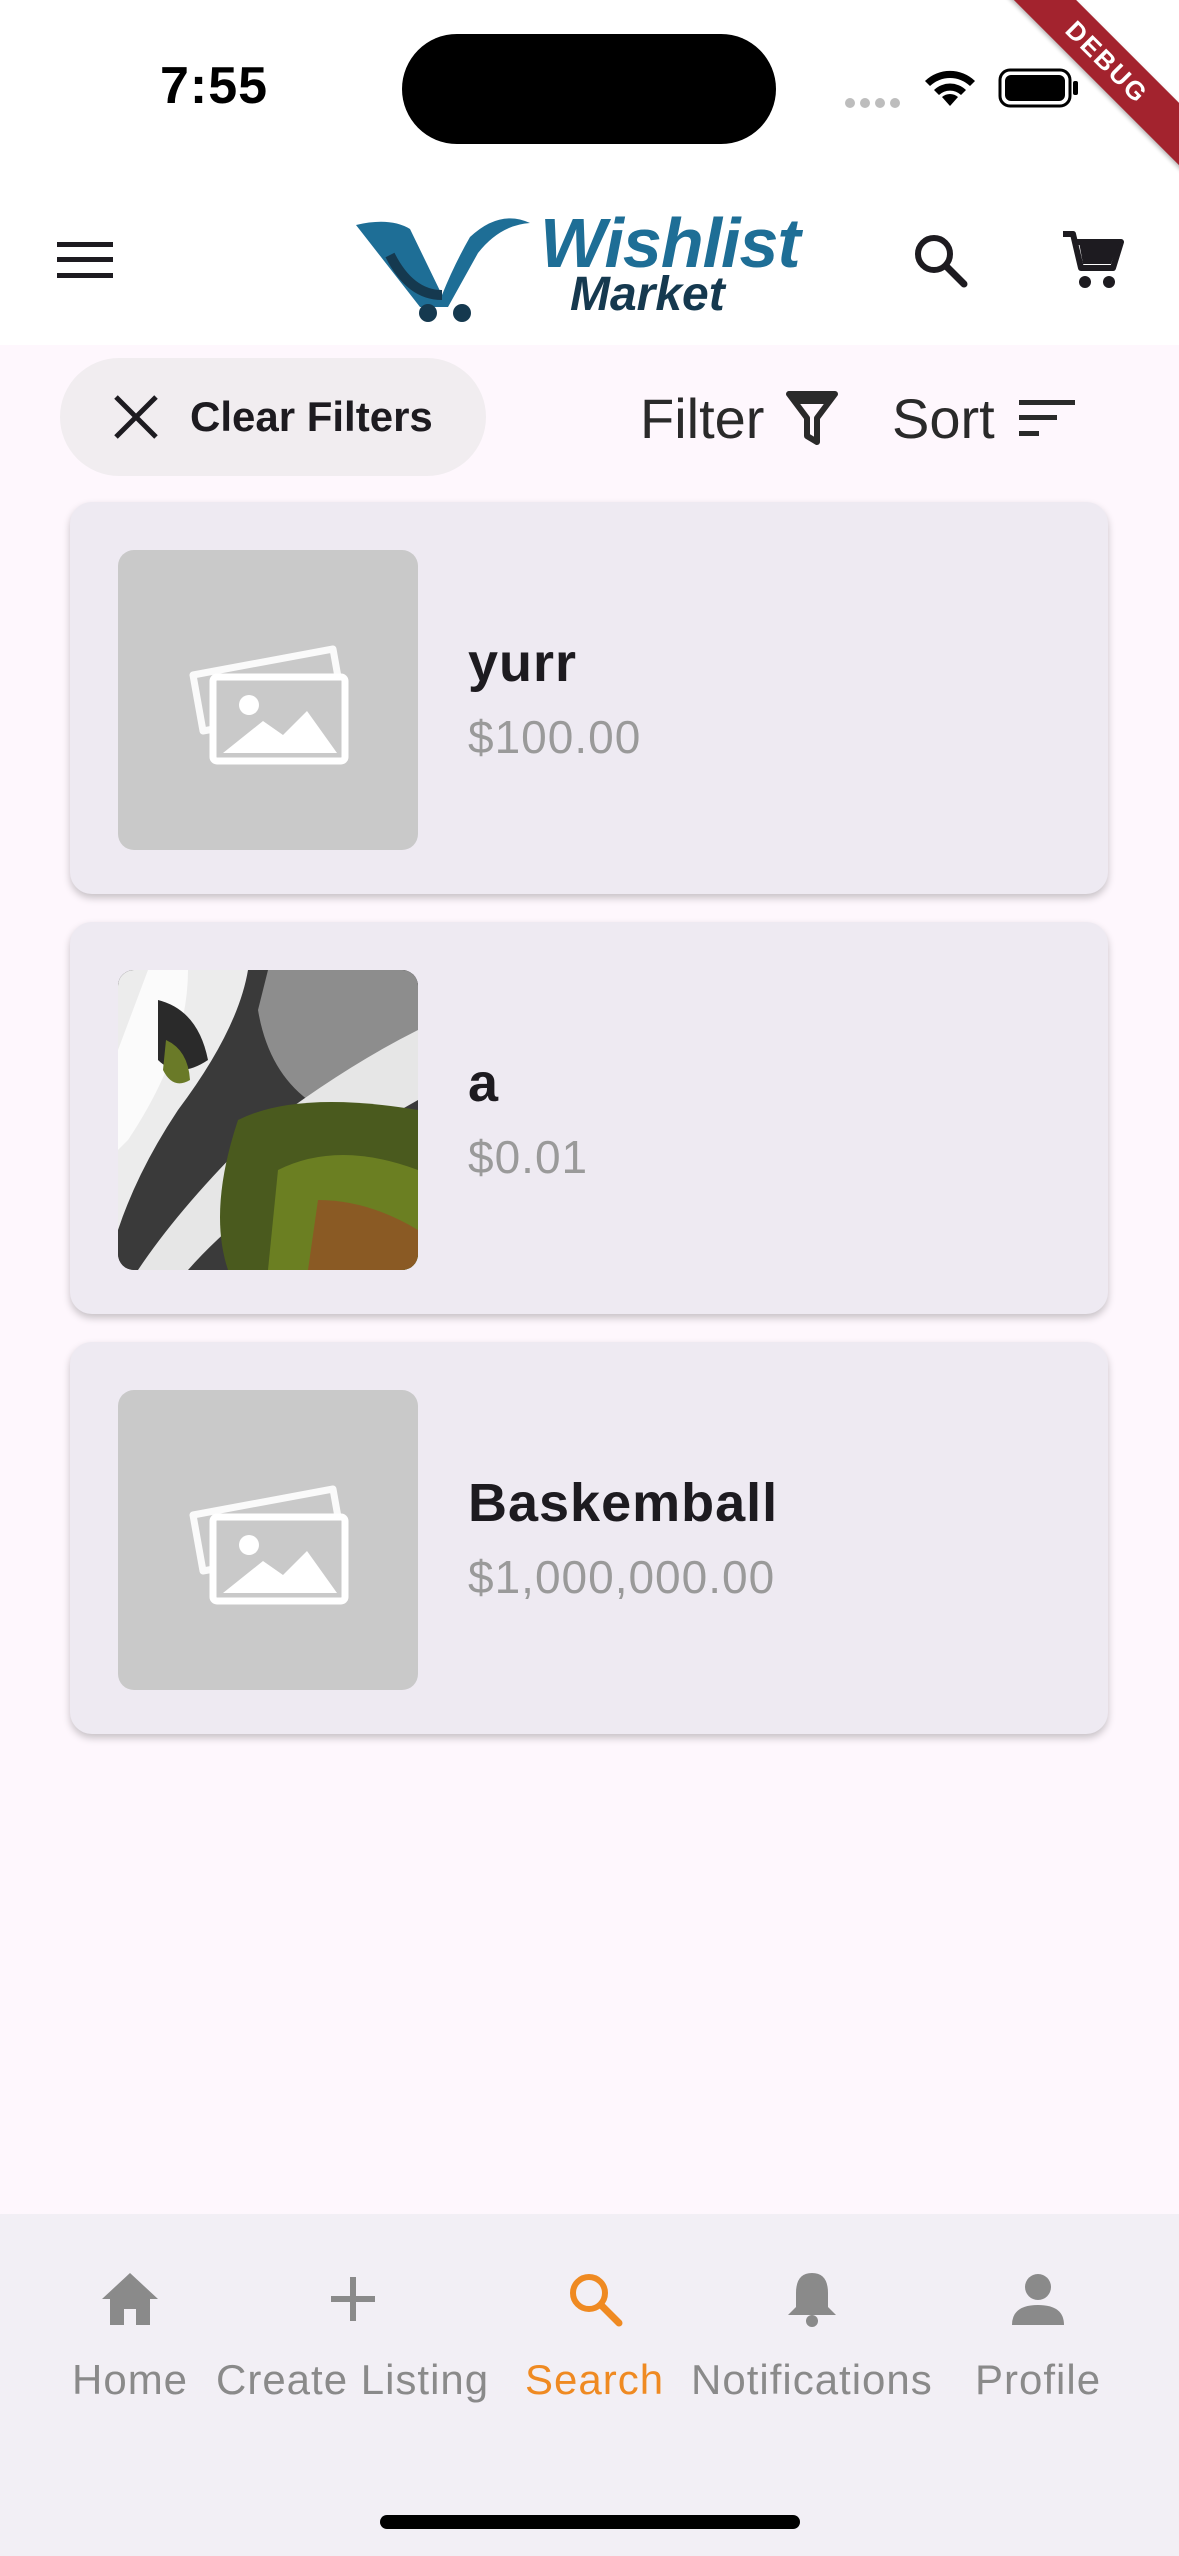  Describe the element at coordinates (214, 86) in the screenshot. I see `status-time: 7:55` at that location.